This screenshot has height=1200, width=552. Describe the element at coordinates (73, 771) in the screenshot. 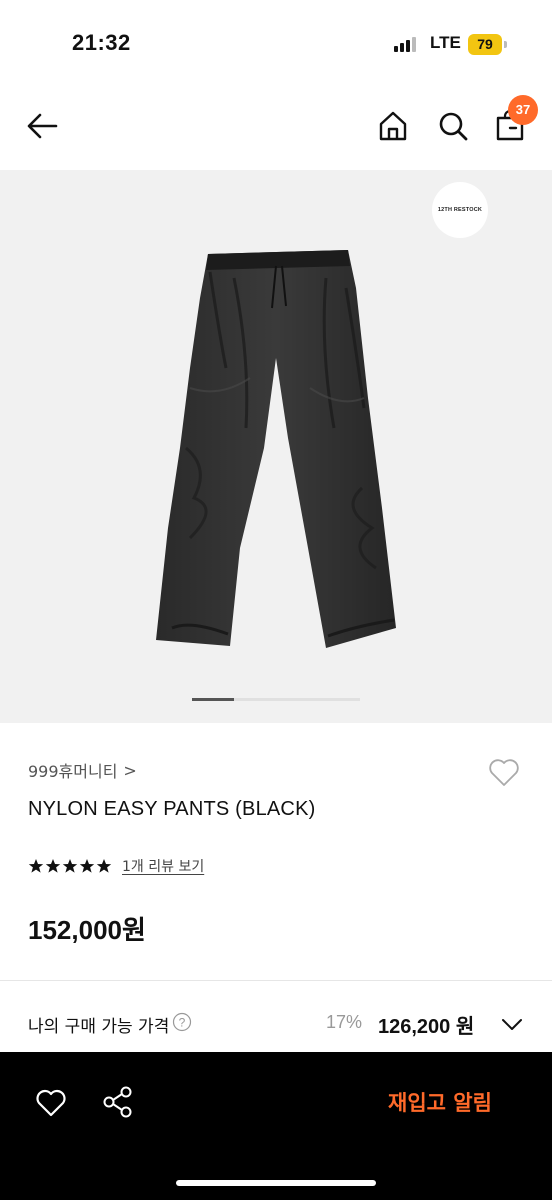

I see `brand-name: 999휴머니티` at that location.